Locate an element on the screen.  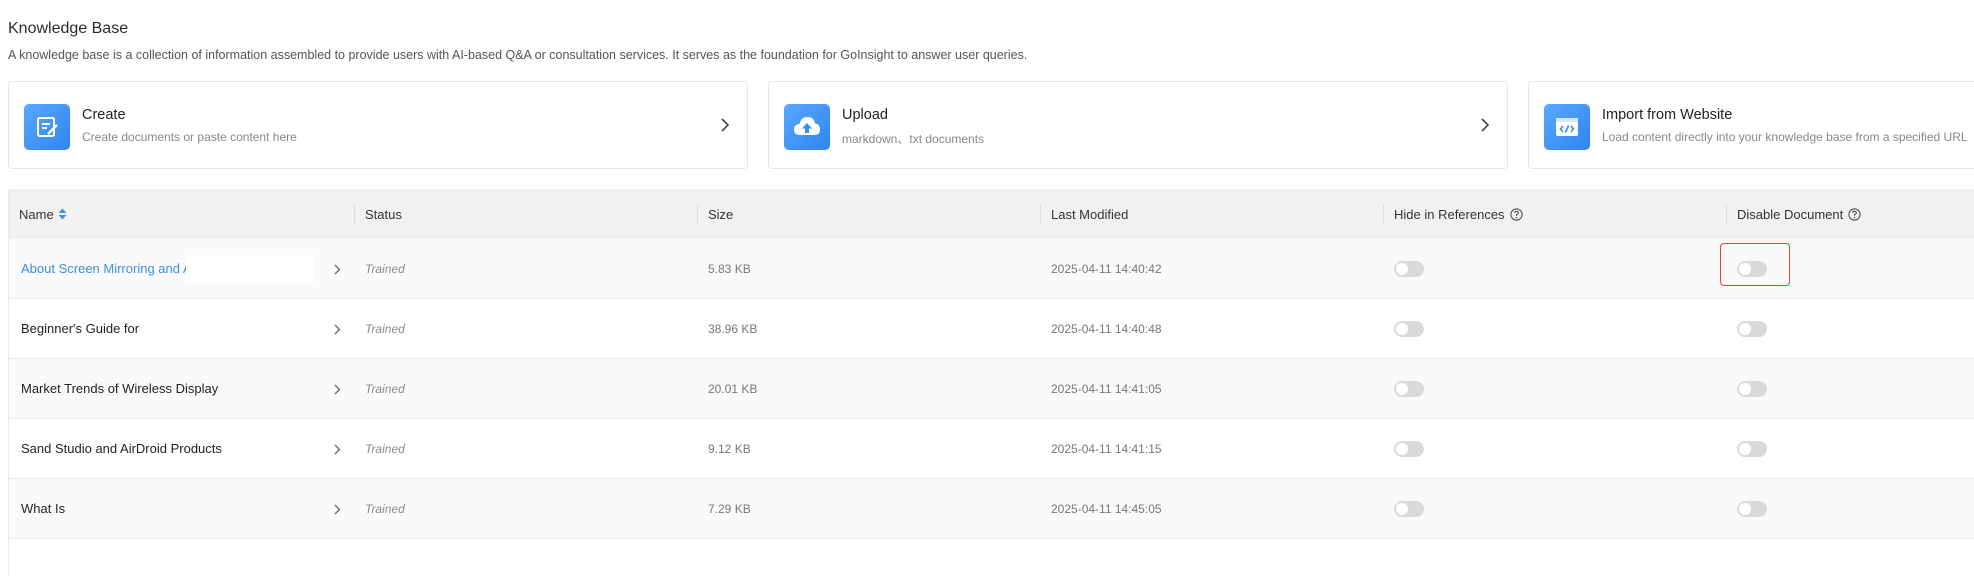
card-title: Import from Website is located at coordinates (1667, 115).